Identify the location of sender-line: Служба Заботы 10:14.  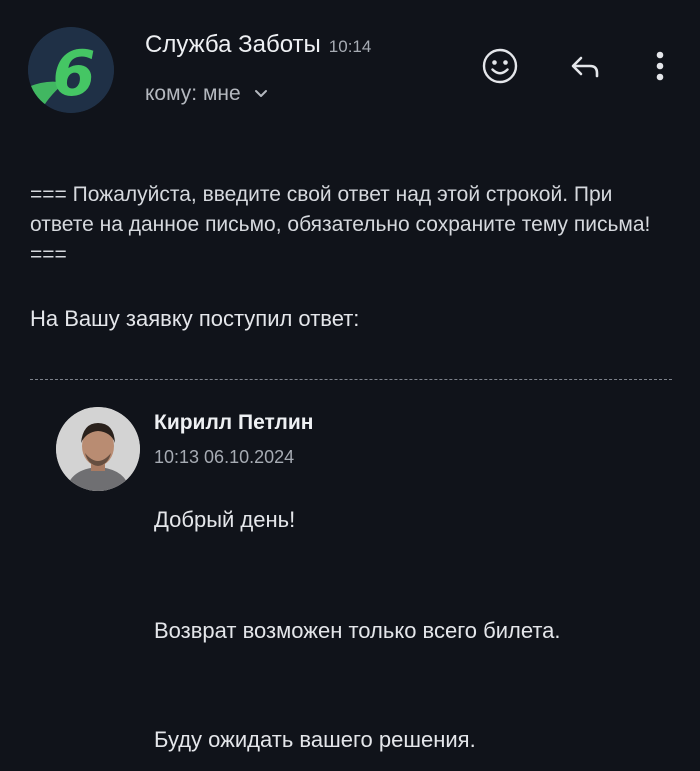
(258, 45).